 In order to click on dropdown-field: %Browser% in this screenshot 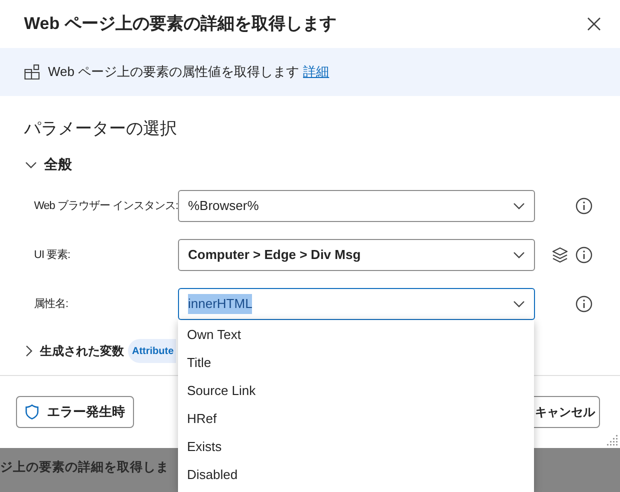, I will do `click(356, 206)`.